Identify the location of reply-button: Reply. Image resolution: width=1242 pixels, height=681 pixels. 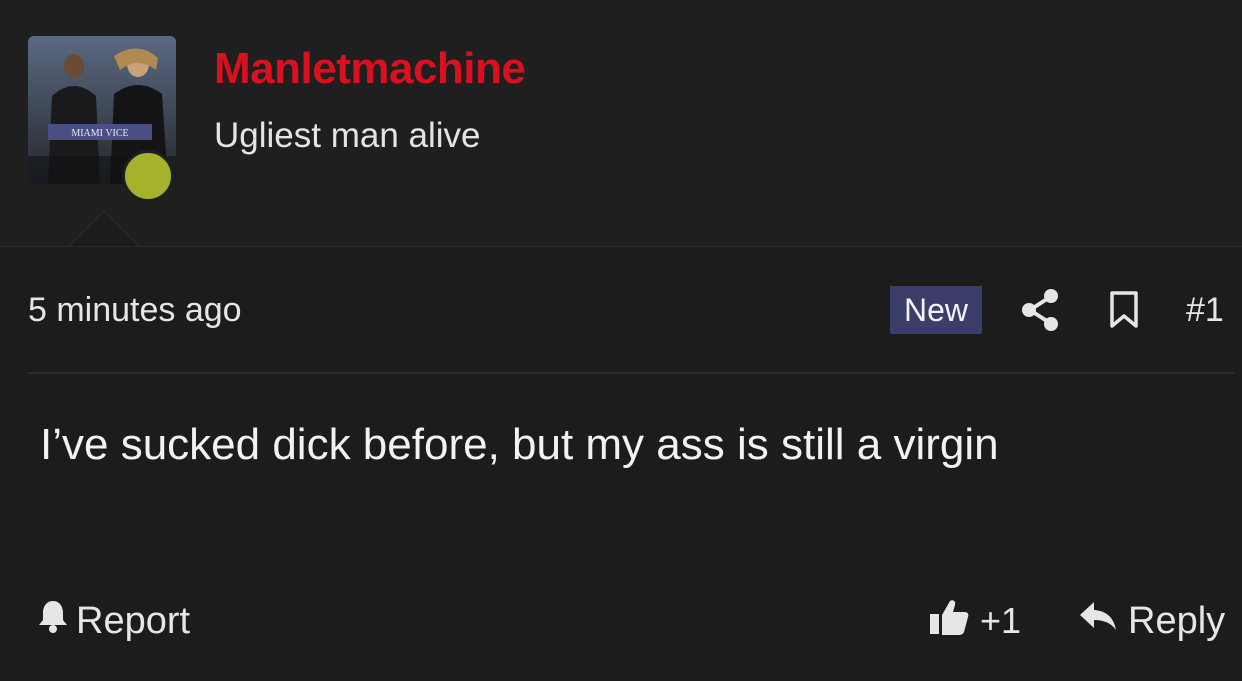
(1151, 621).